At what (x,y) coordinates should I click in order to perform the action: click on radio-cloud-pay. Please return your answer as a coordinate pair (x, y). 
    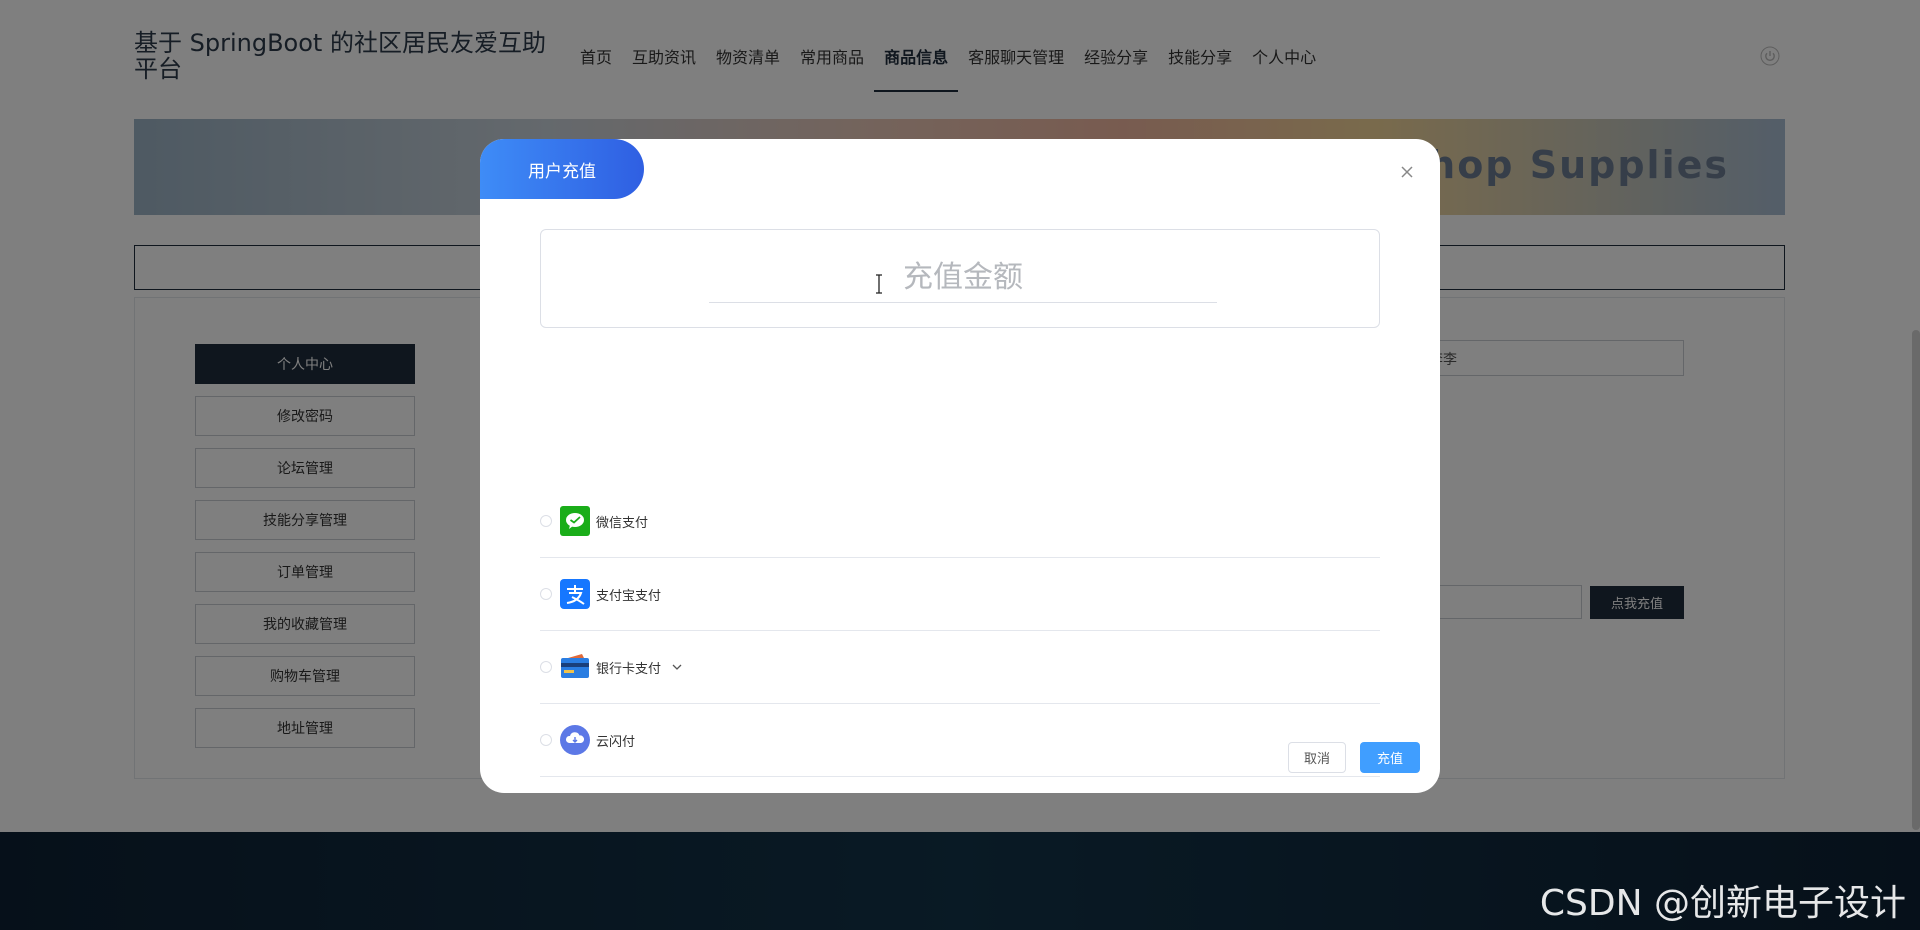
    Looking at the image, I should click on (546, 740).